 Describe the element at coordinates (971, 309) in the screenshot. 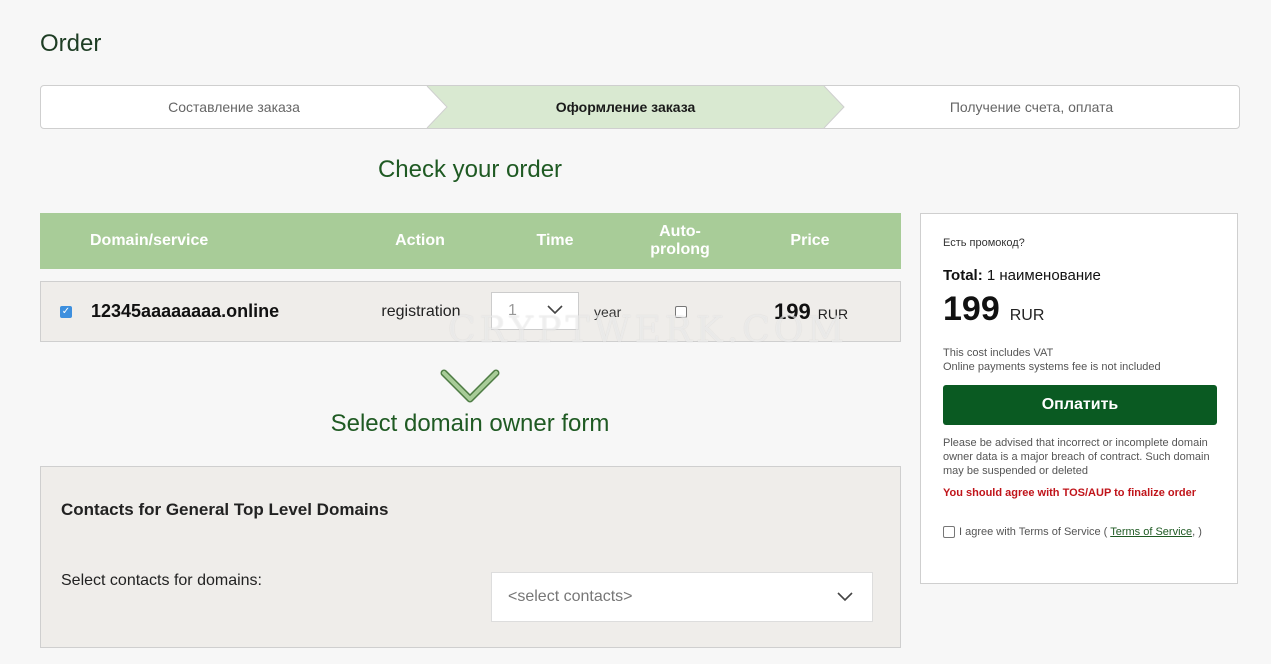

I see `total-price-value: 199` at that location.